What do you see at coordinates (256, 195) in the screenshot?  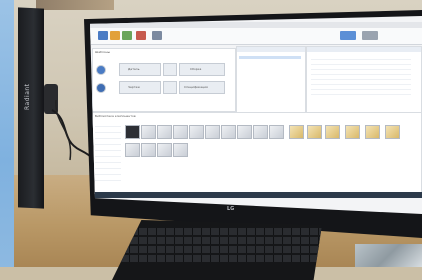 I see `taskbar` at bounding box center [256, 195].